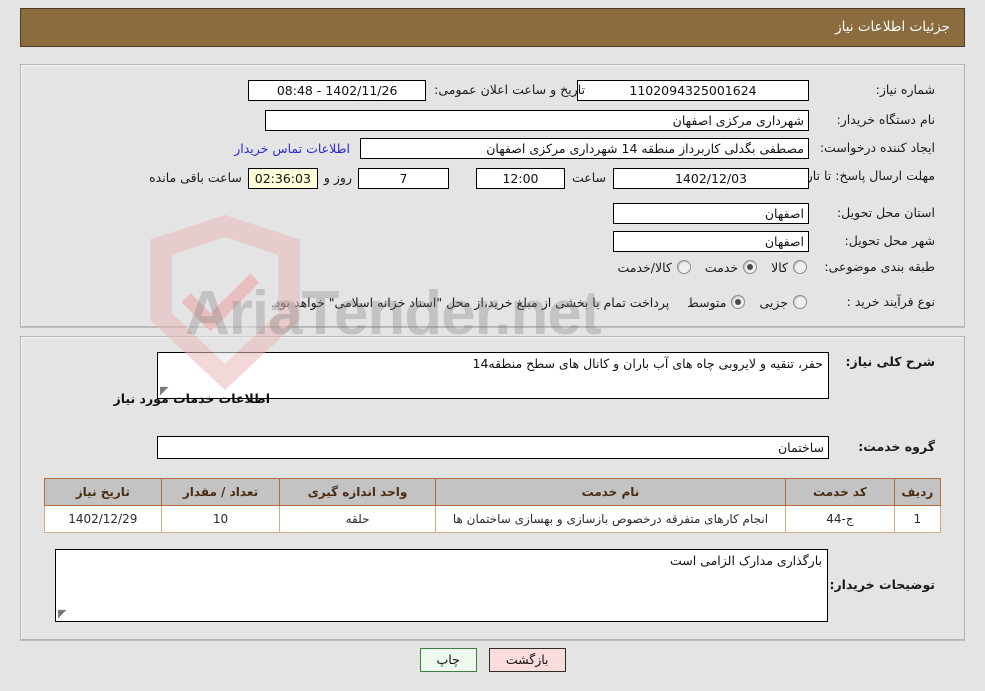 This screenshot has width=985, height=691. I want to click on cell-service-code: ج-44, so click(840, 519).